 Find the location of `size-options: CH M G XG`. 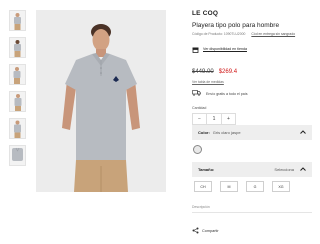

size-options: CH M G XG is located at coordinates (242, 186).